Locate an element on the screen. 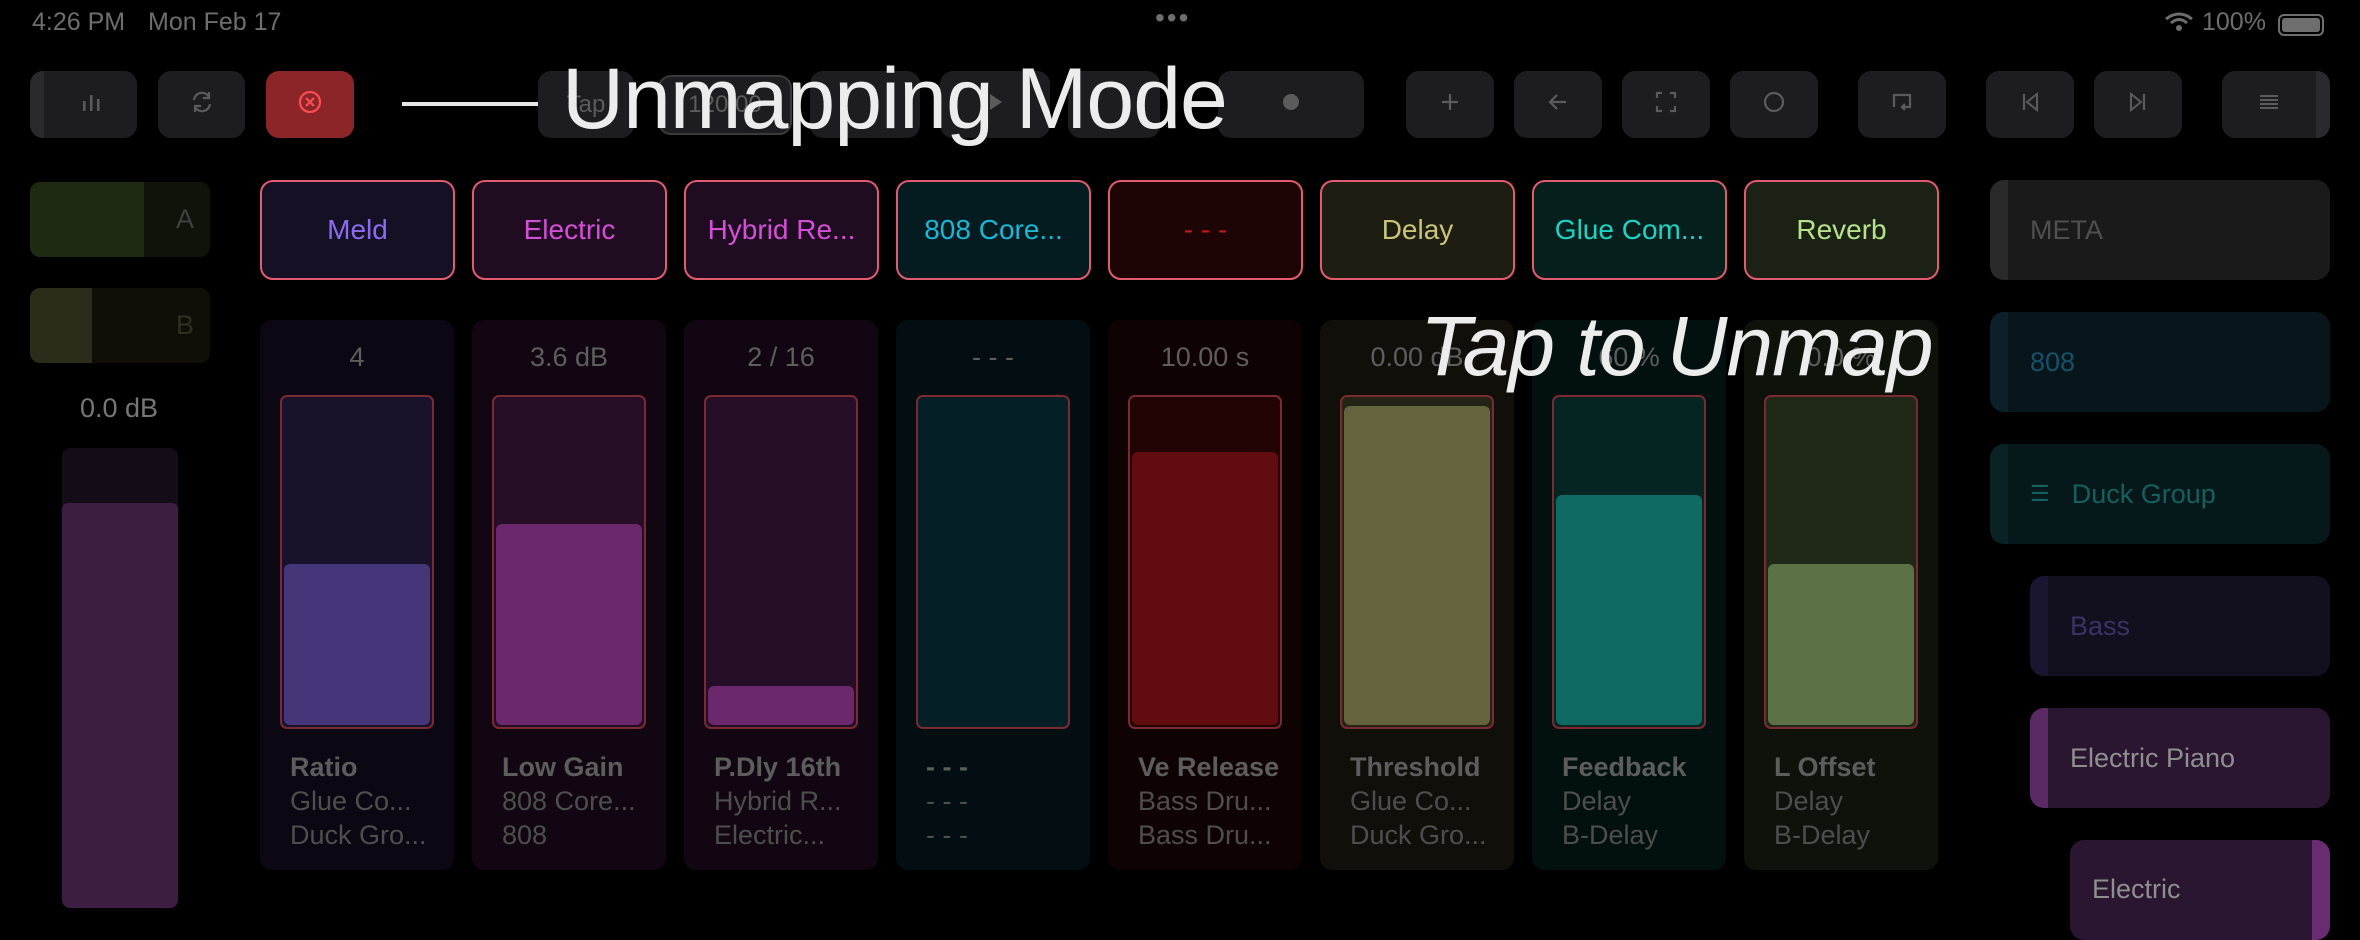  parameter-value: 4 is located at coordinates (357, 357).